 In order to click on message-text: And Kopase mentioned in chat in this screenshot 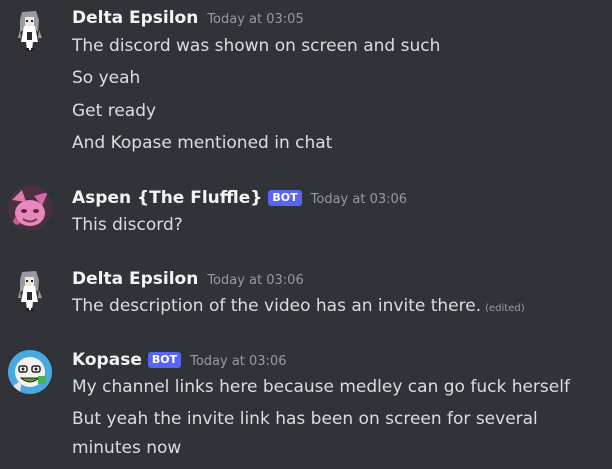, I will do `click(202, 143)`.